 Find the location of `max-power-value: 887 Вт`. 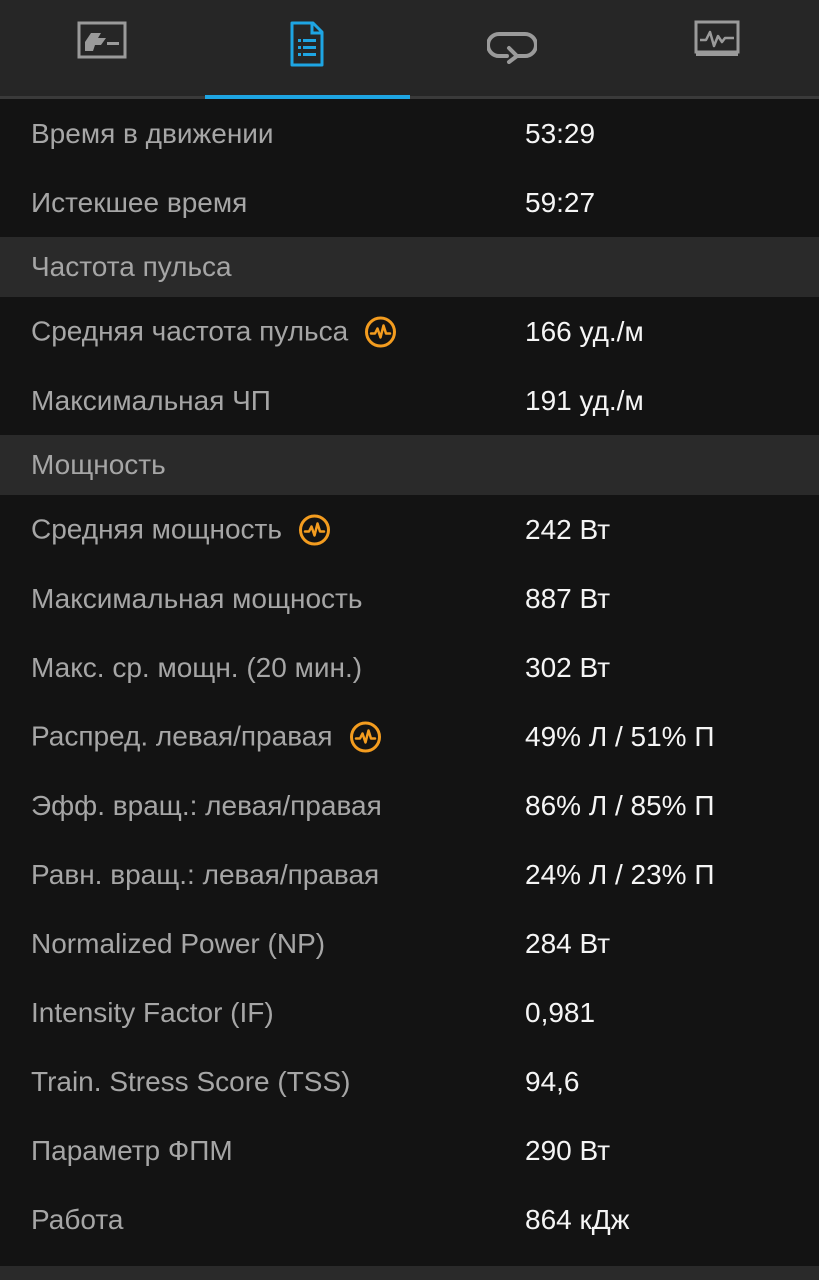

max-power-value: 887 Вт is located at coordinates (568, 598).